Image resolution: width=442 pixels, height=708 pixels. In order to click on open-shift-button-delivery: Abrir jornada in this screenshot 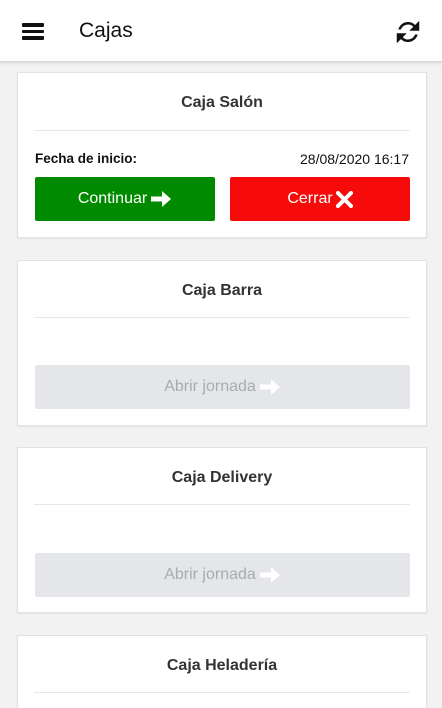, I will do `click(222, 575)`.